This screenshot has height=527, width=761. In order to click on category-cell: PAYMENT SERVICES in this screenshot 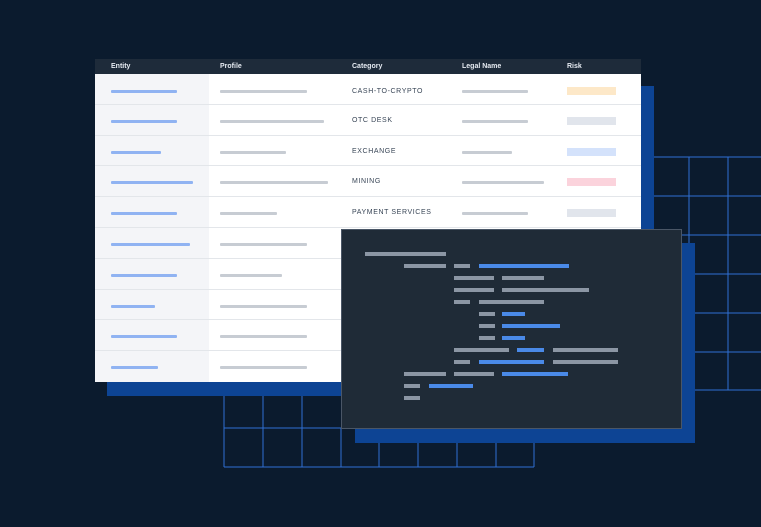, I will do `click(392, 213)`.